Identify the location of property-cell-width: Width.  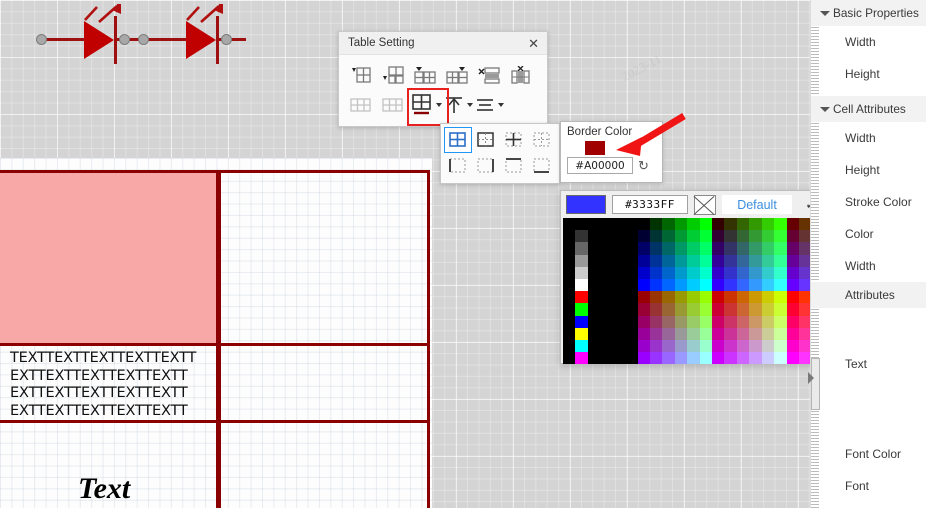
(868, 138).